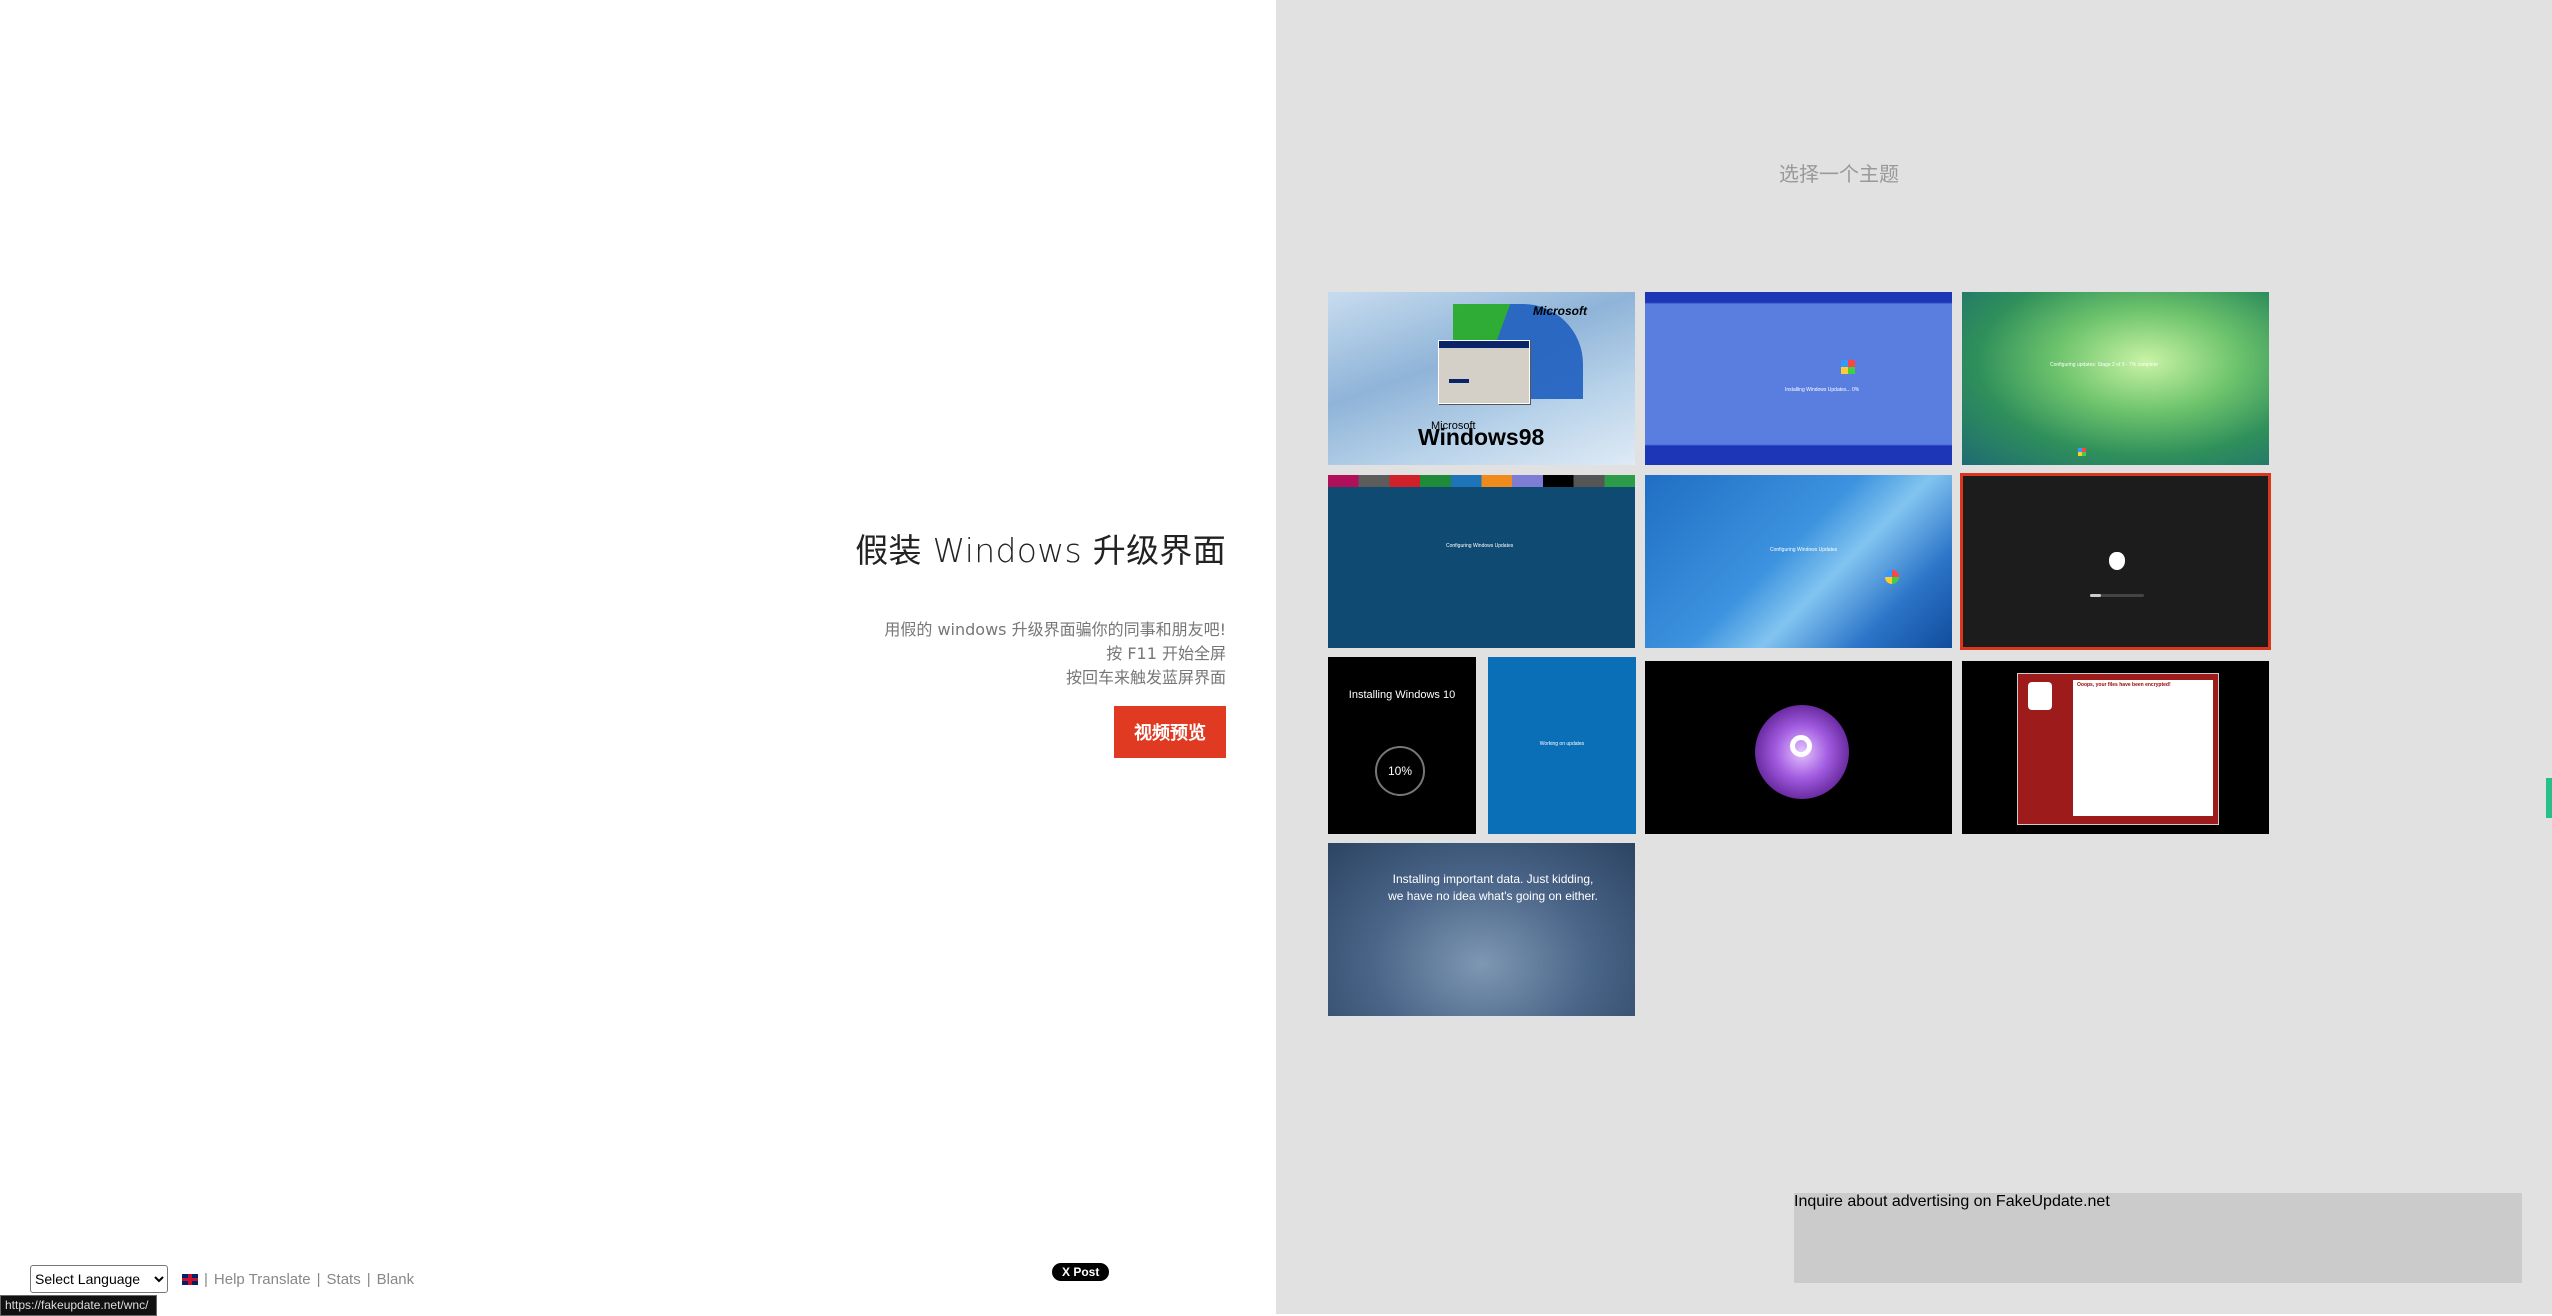 Image resolution: width=2552 pixels, height=1316 pixels. I want to click on theme-win10-install: Installing Windows 10 10%, so click(1402, 745).